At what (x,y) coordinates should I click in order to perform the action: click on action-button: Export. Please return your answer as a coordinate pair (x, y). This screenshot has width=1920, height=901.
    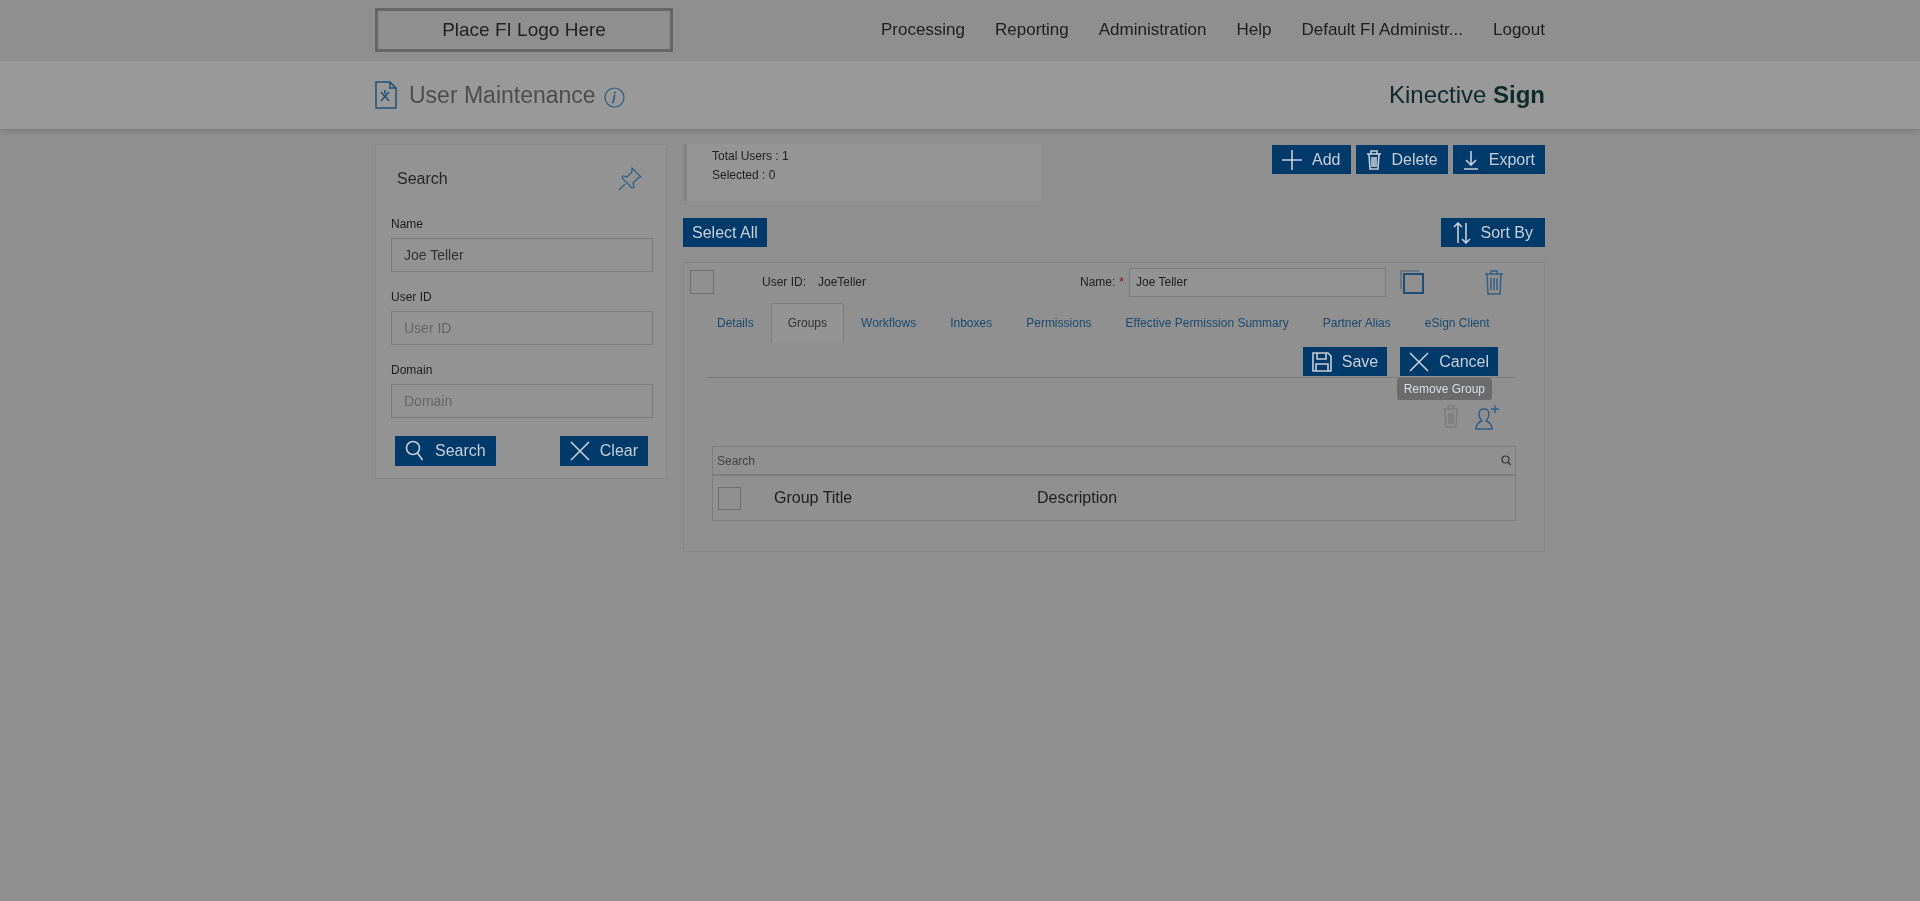
    Looking at the image, I should click on (1498, 159).